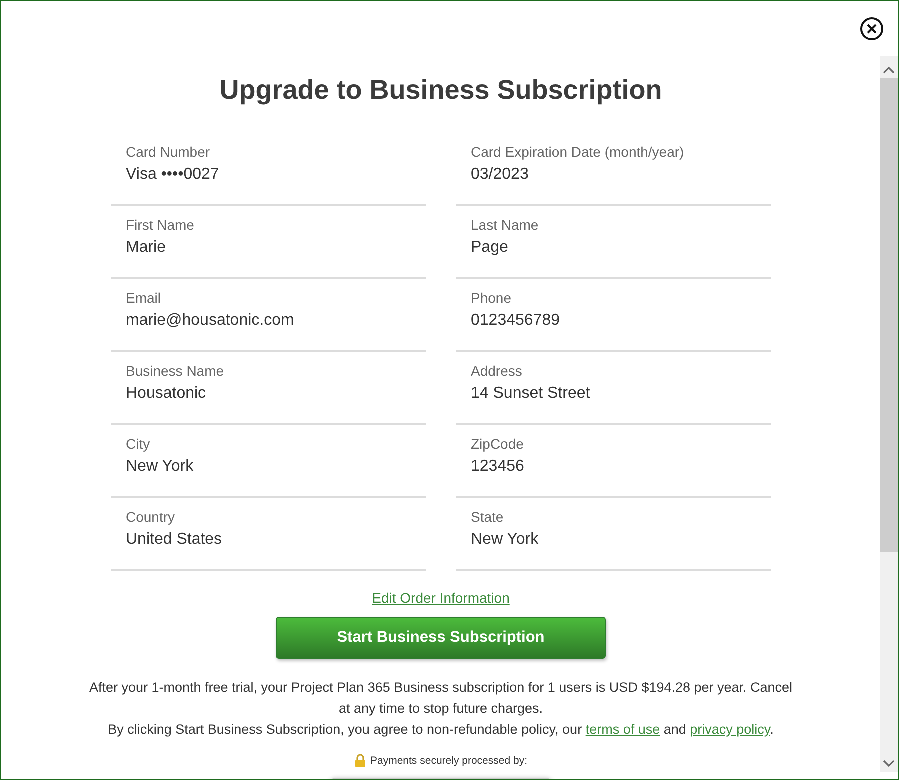  I want to click on scrollbar, so click(889, 414).